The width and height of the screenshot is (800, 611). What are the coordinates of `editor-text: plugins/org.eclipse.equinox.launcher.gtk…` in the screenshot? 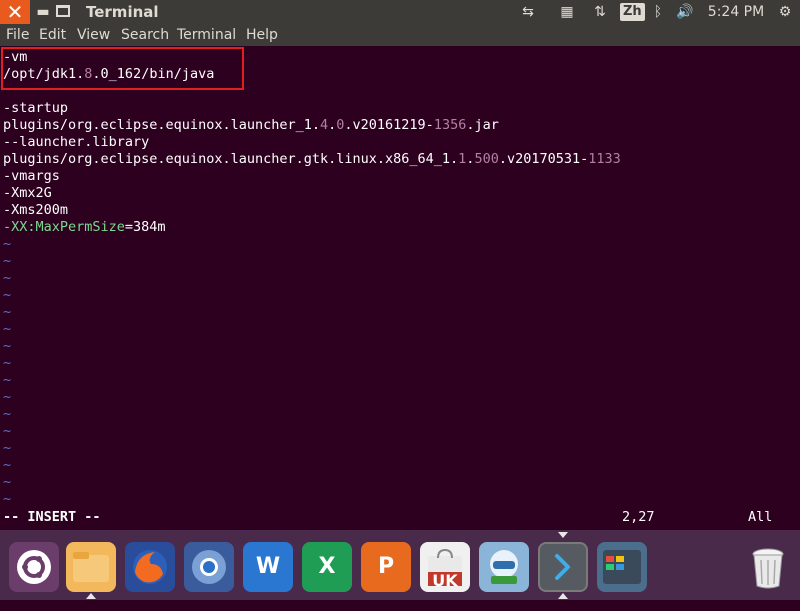 It's located at (231, 159).